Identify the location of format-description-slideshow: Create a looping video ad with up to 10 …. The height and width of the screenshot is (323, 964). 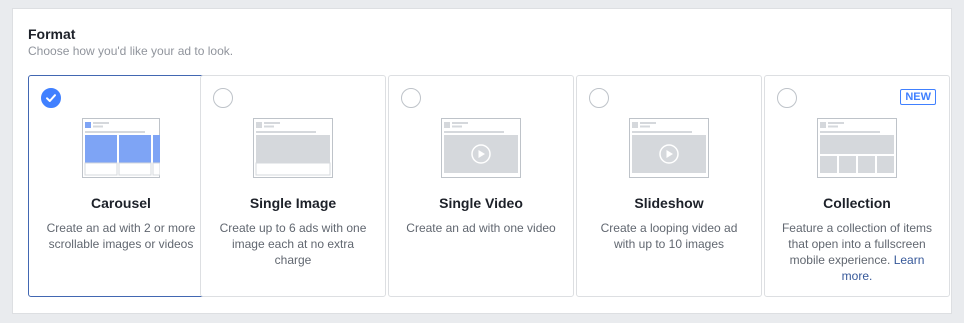
(669, 236).